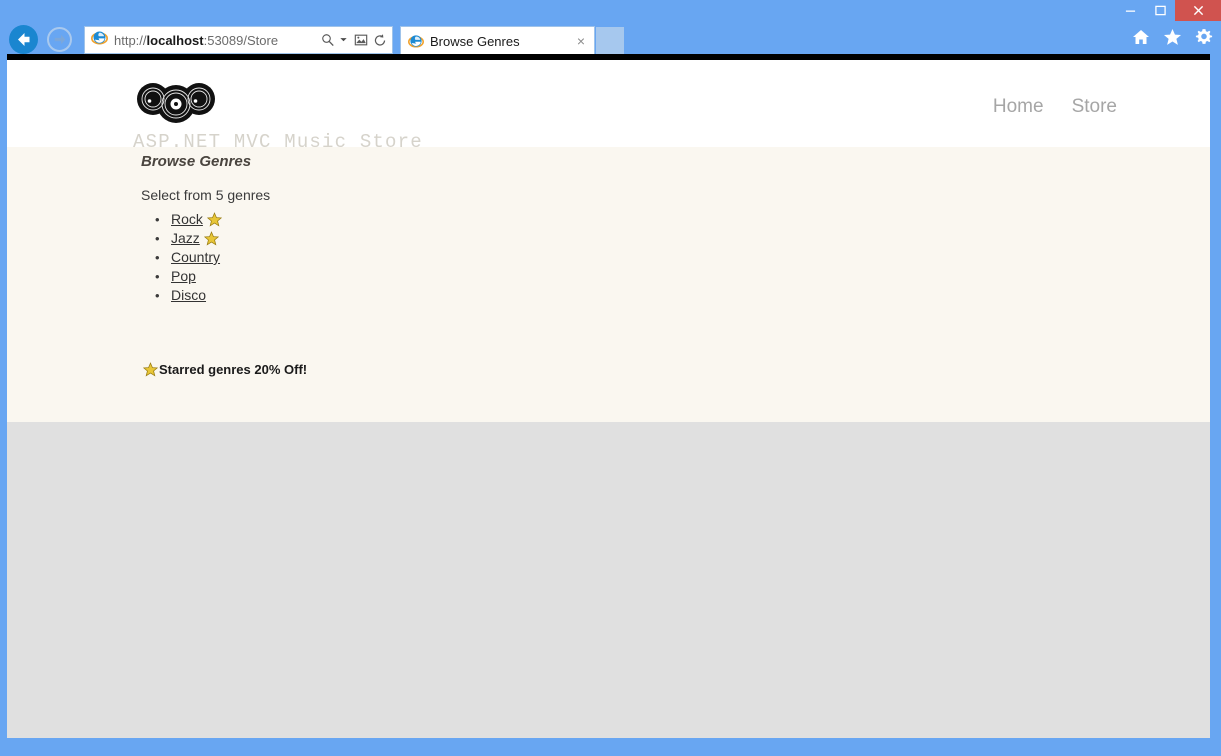 The height and width of the screenshot is (756, 1221). Describe the element at coordinates (1141, 37) in the screenshot. I see `home-icon` at that location.